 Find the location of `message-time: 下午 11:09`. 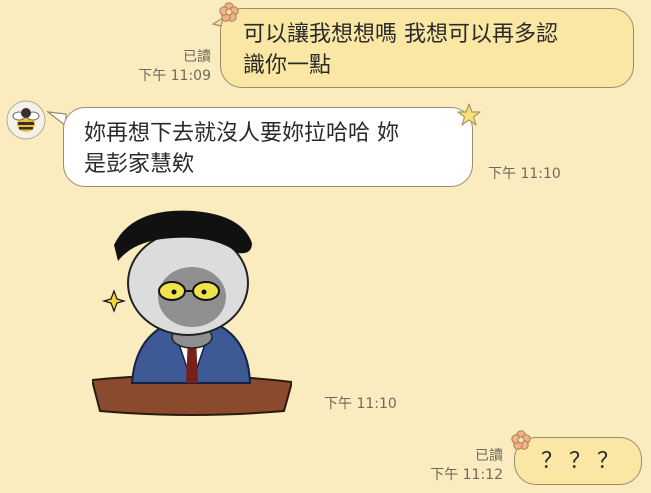

message-time: 下午 11:09 is located at coordinates (174, 76).